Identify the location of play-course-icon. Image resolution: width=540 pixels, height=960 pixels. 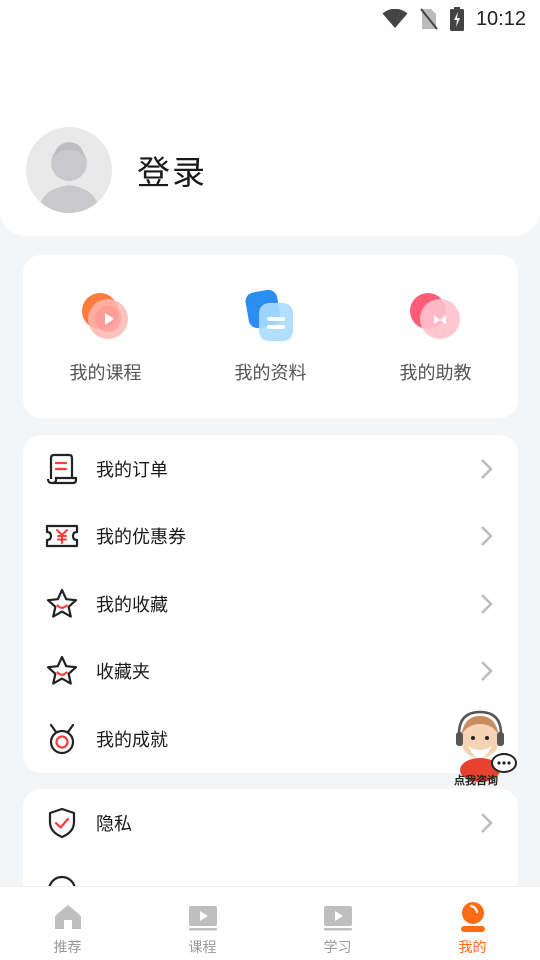
(106, 317).